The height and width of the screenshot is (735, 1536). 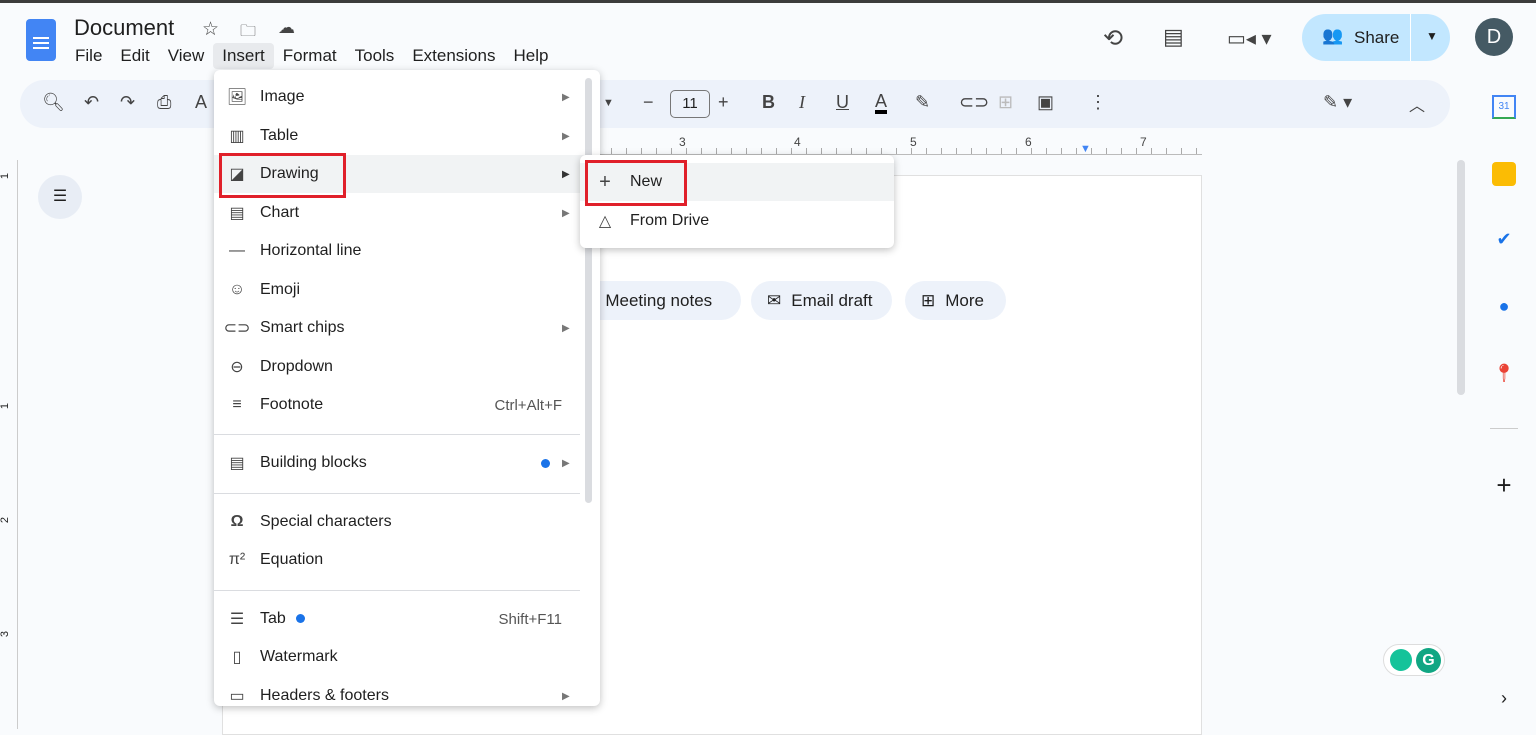 I want to click on add-addon-icon: +, so click(x=1504, y=485).